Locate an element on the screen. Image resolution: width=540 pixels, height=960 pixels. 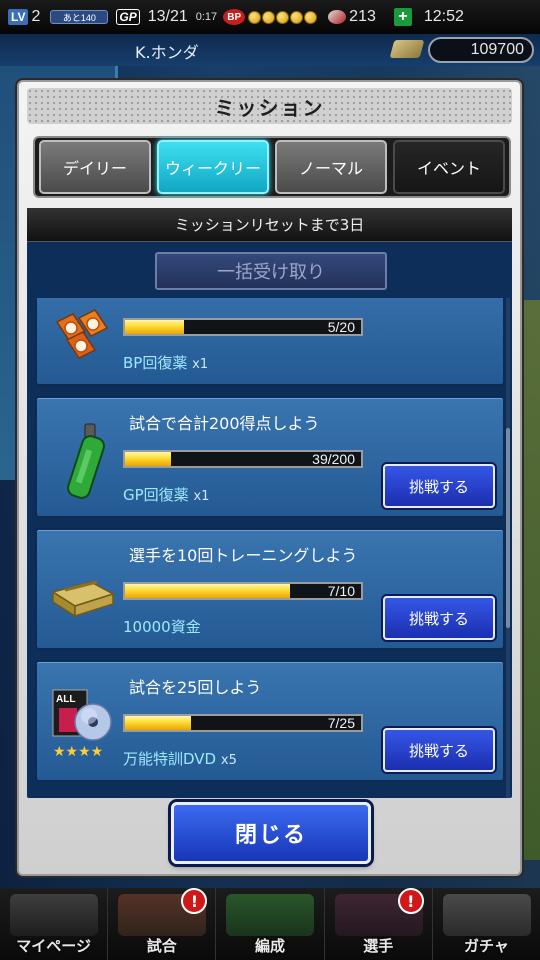
mission-card: 試合を25回しよう ALL ★★★★ 7/25 万能特訓DVD x5 挑戦する is located at coordinates (270, 721).